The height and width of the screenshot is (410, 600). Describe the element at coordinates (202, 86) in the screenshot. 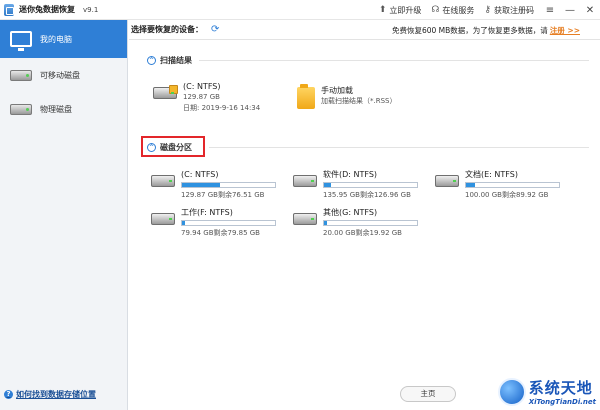

I see `scan-result-name: (C: NTFS)` at that location.